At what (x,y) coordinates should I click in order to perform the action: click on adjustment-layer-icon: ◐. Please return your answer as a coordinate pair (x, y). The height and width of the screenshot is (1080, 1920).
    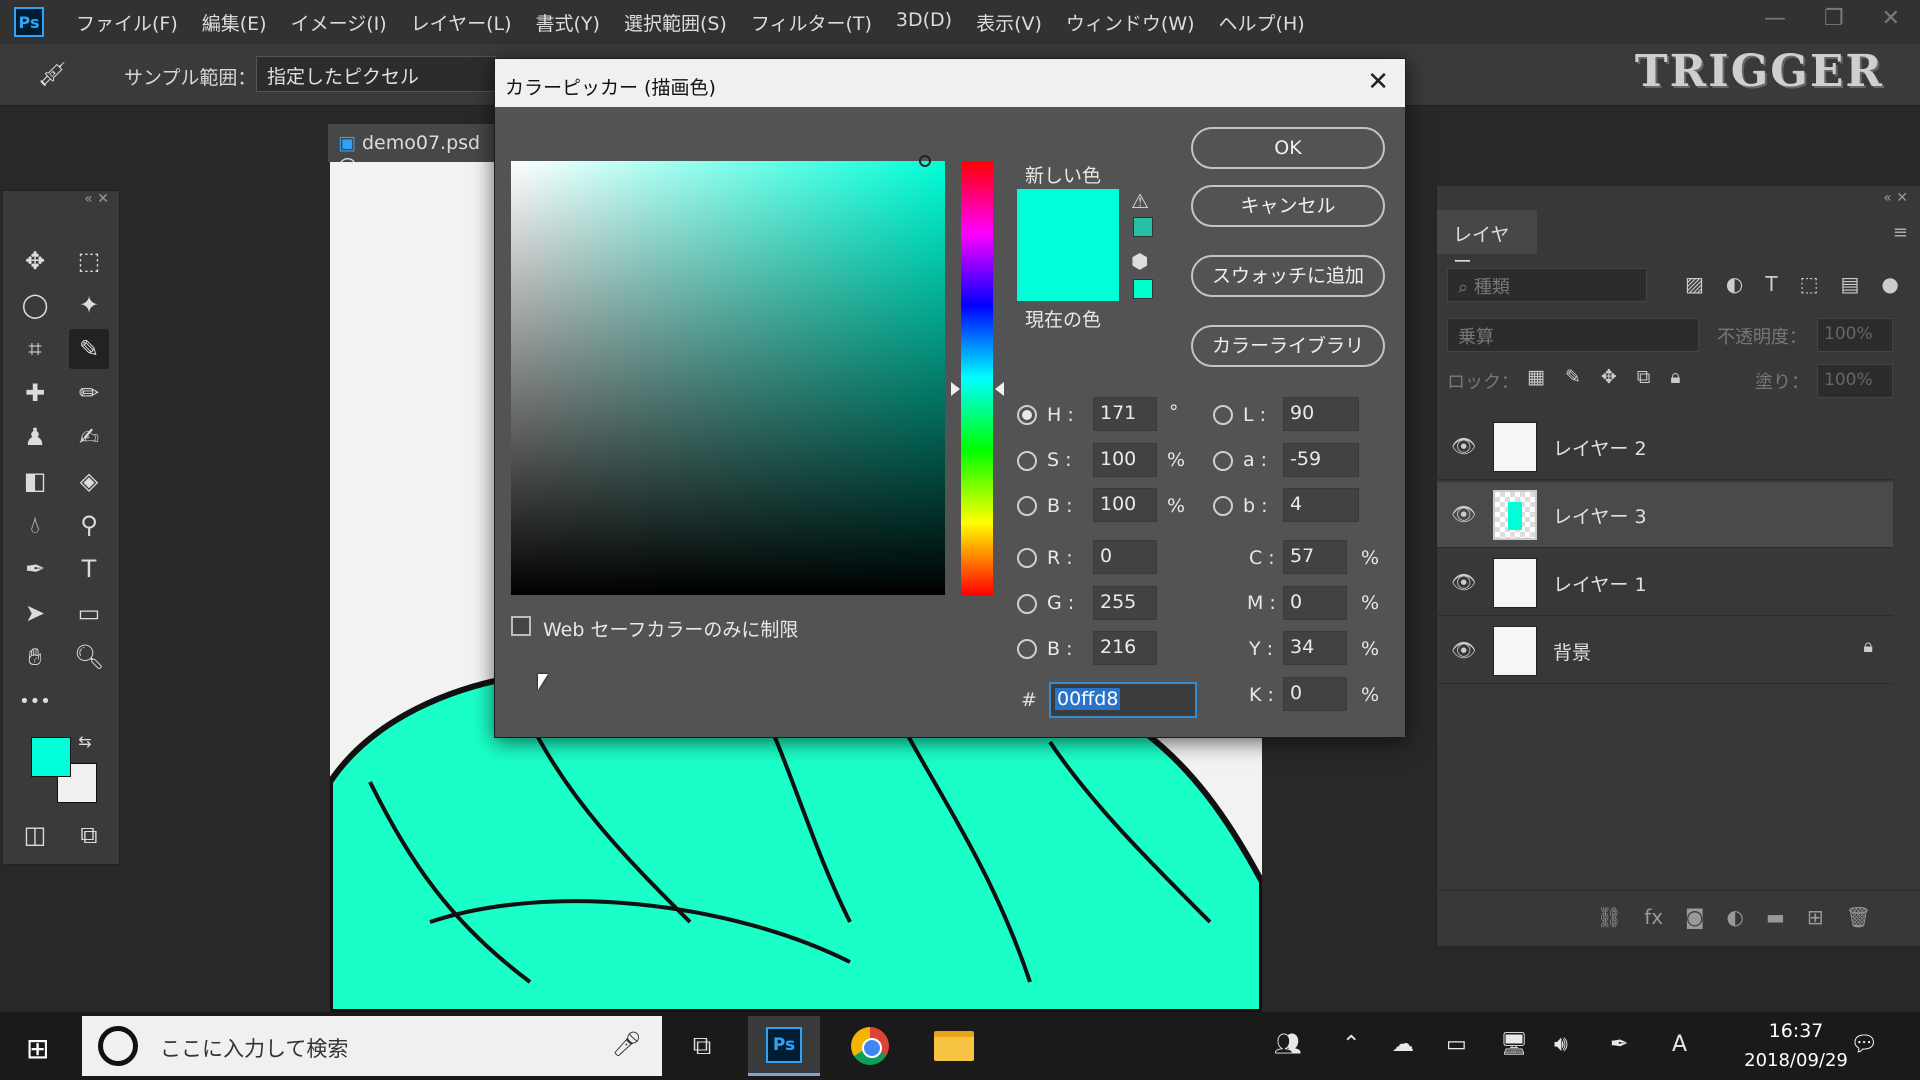
    Looking at the image, I should click on (1734, 925).